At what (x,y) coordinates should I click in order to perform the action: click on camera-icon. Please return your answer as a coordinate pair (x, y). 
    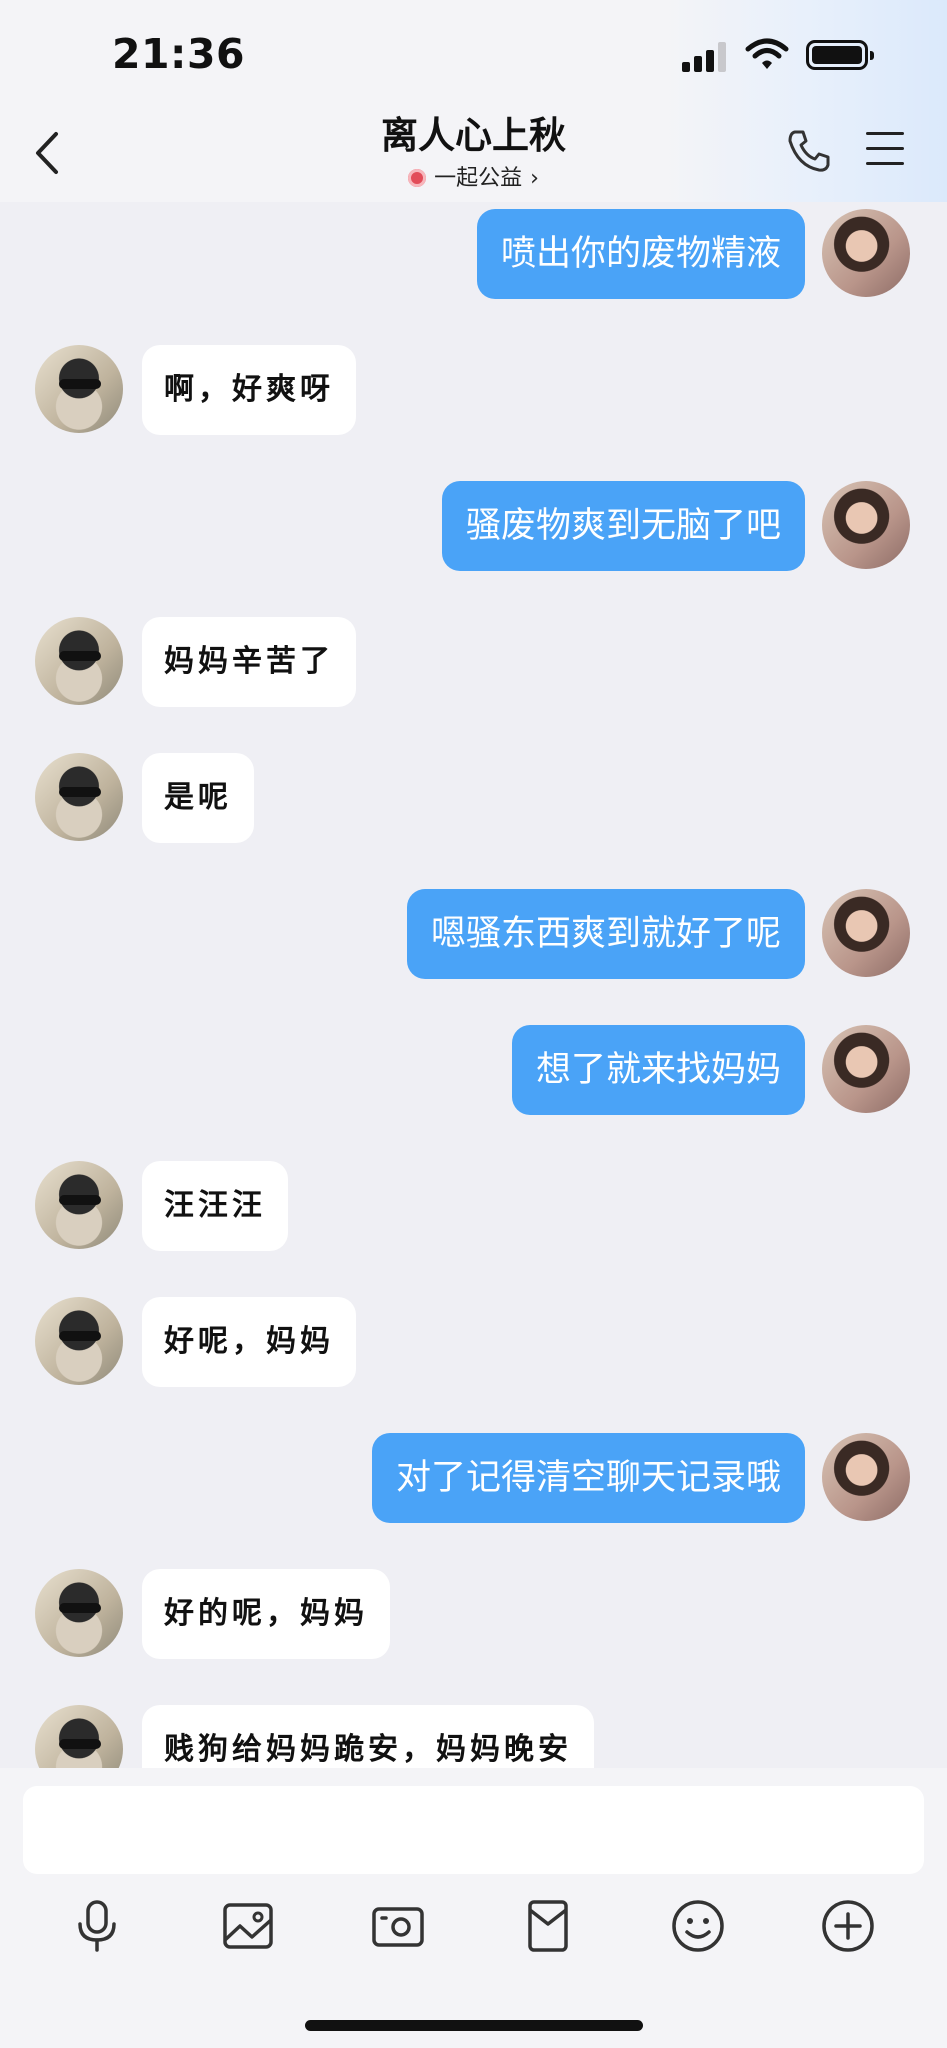
    Looking at the image, I should click on (398, 1926).